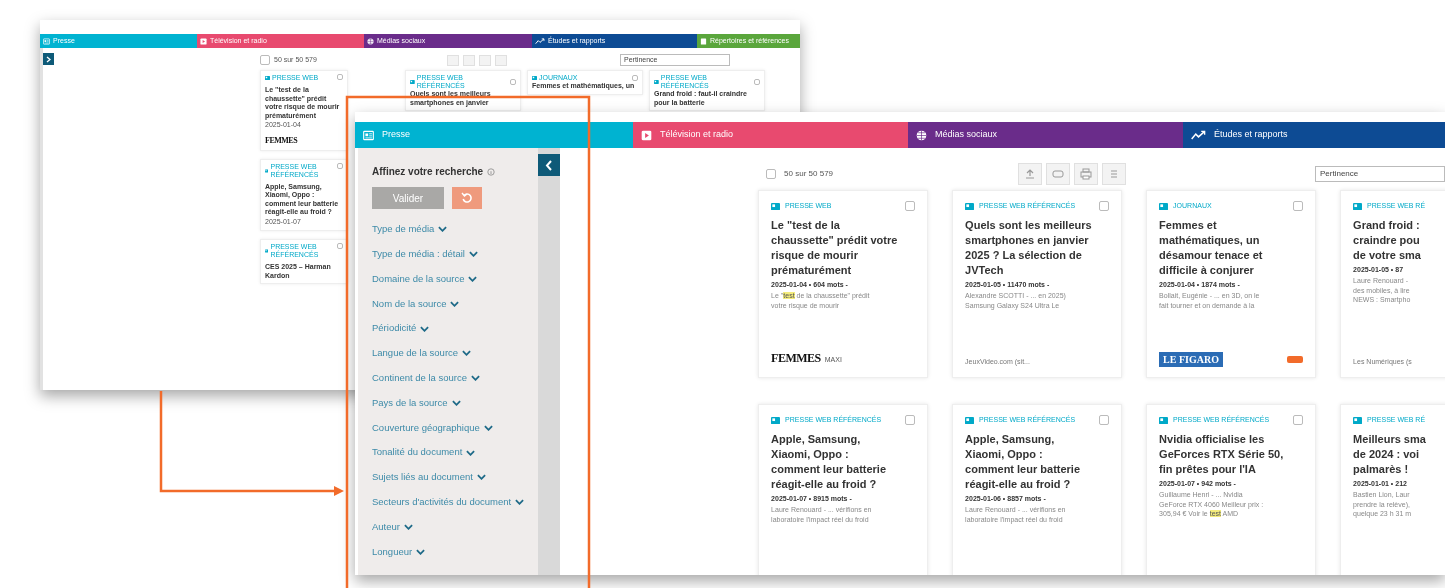 The height and width of the screenshot is (588, 1445). Describe the element at coordinates (1380, 174) in the screenshot. I see `sort-dropdown: Pertinence` at that location.